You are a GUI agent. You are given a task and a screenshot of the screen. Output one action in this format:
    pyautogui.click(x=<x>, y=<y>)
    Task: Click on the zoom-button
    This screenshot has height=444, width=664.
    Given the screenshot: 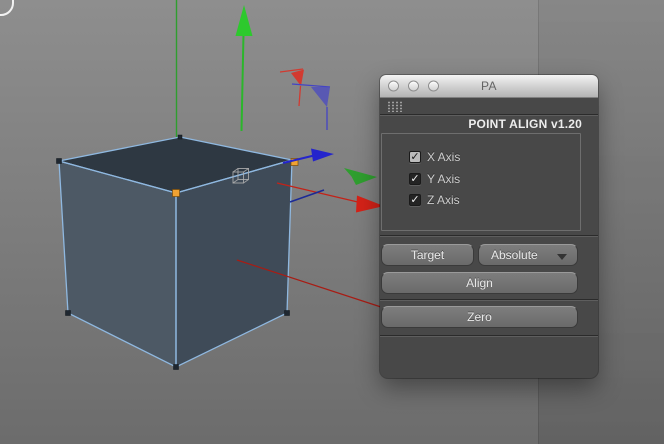 What is the action you would take?
    pyautogui.click(x=433, y=86)
    